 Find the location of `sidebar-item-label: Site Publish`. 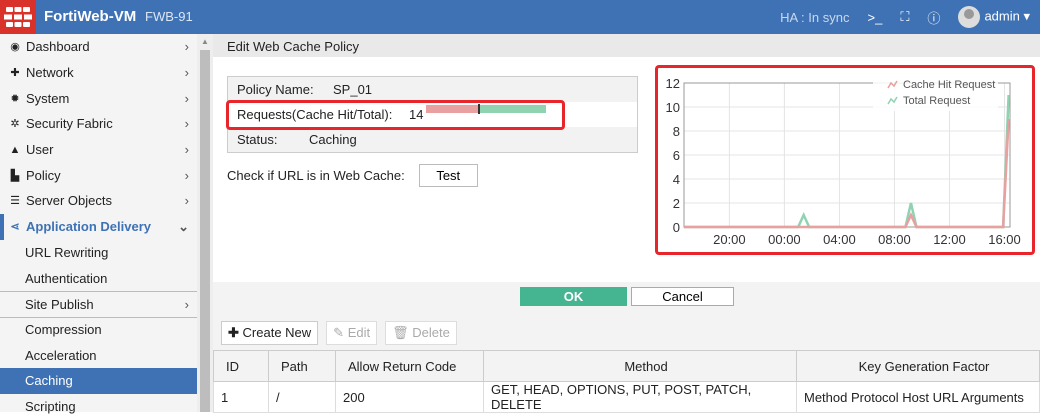

sidebar-item-label: Site Publish is located at coordinates (59, 304).